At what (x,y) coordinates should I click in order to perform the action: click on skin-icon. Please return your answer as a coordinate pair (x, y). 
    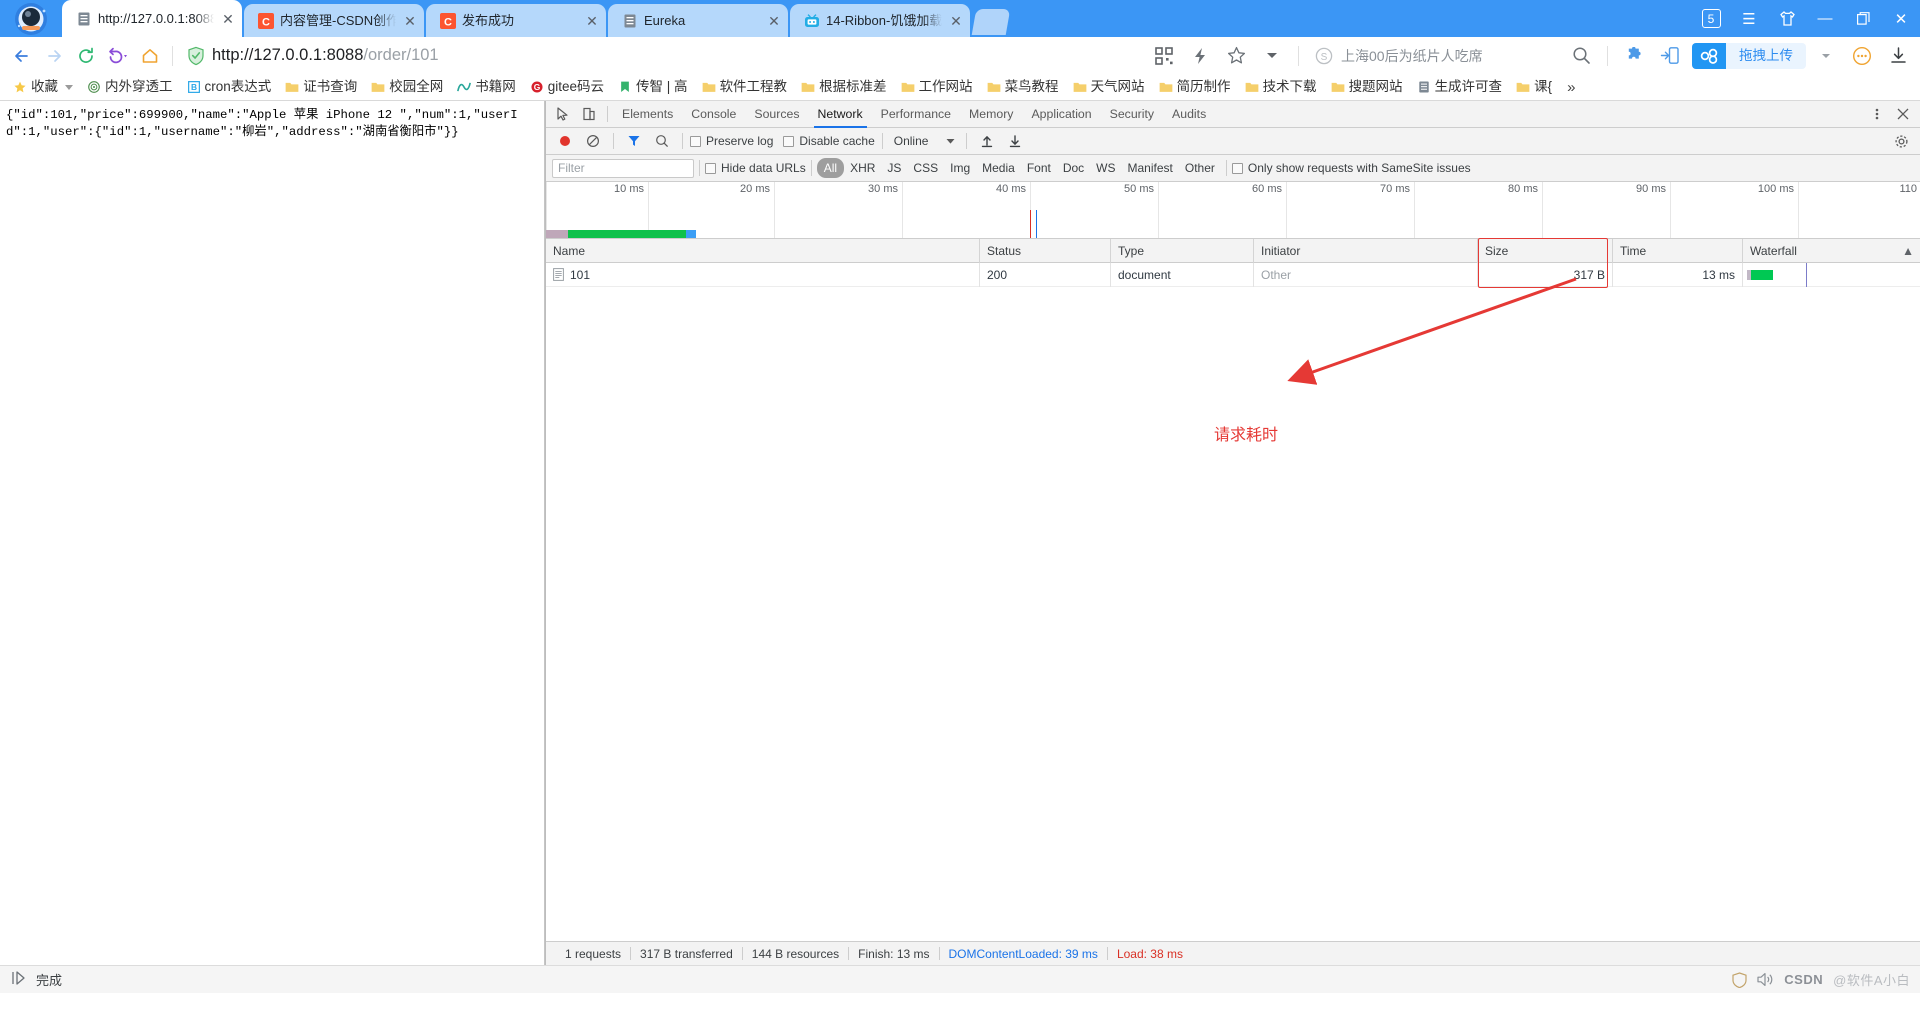
    Looking at the image, I should click on (1787, 18).